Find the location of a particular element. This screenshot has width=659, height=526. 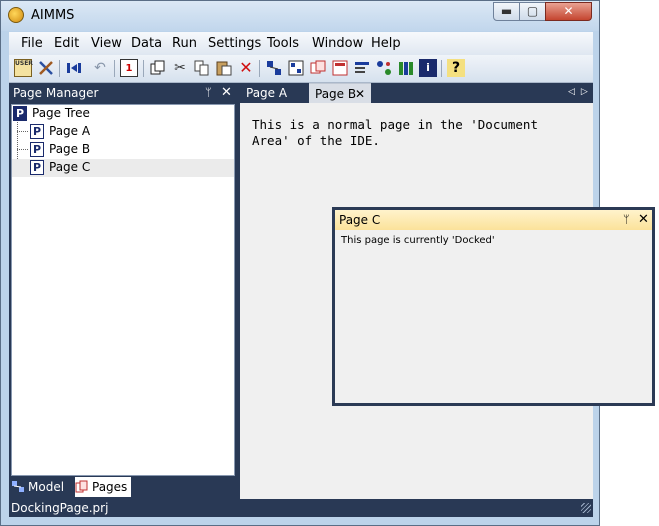

minimize-button: ▬ is located at coordinates (506, 11).